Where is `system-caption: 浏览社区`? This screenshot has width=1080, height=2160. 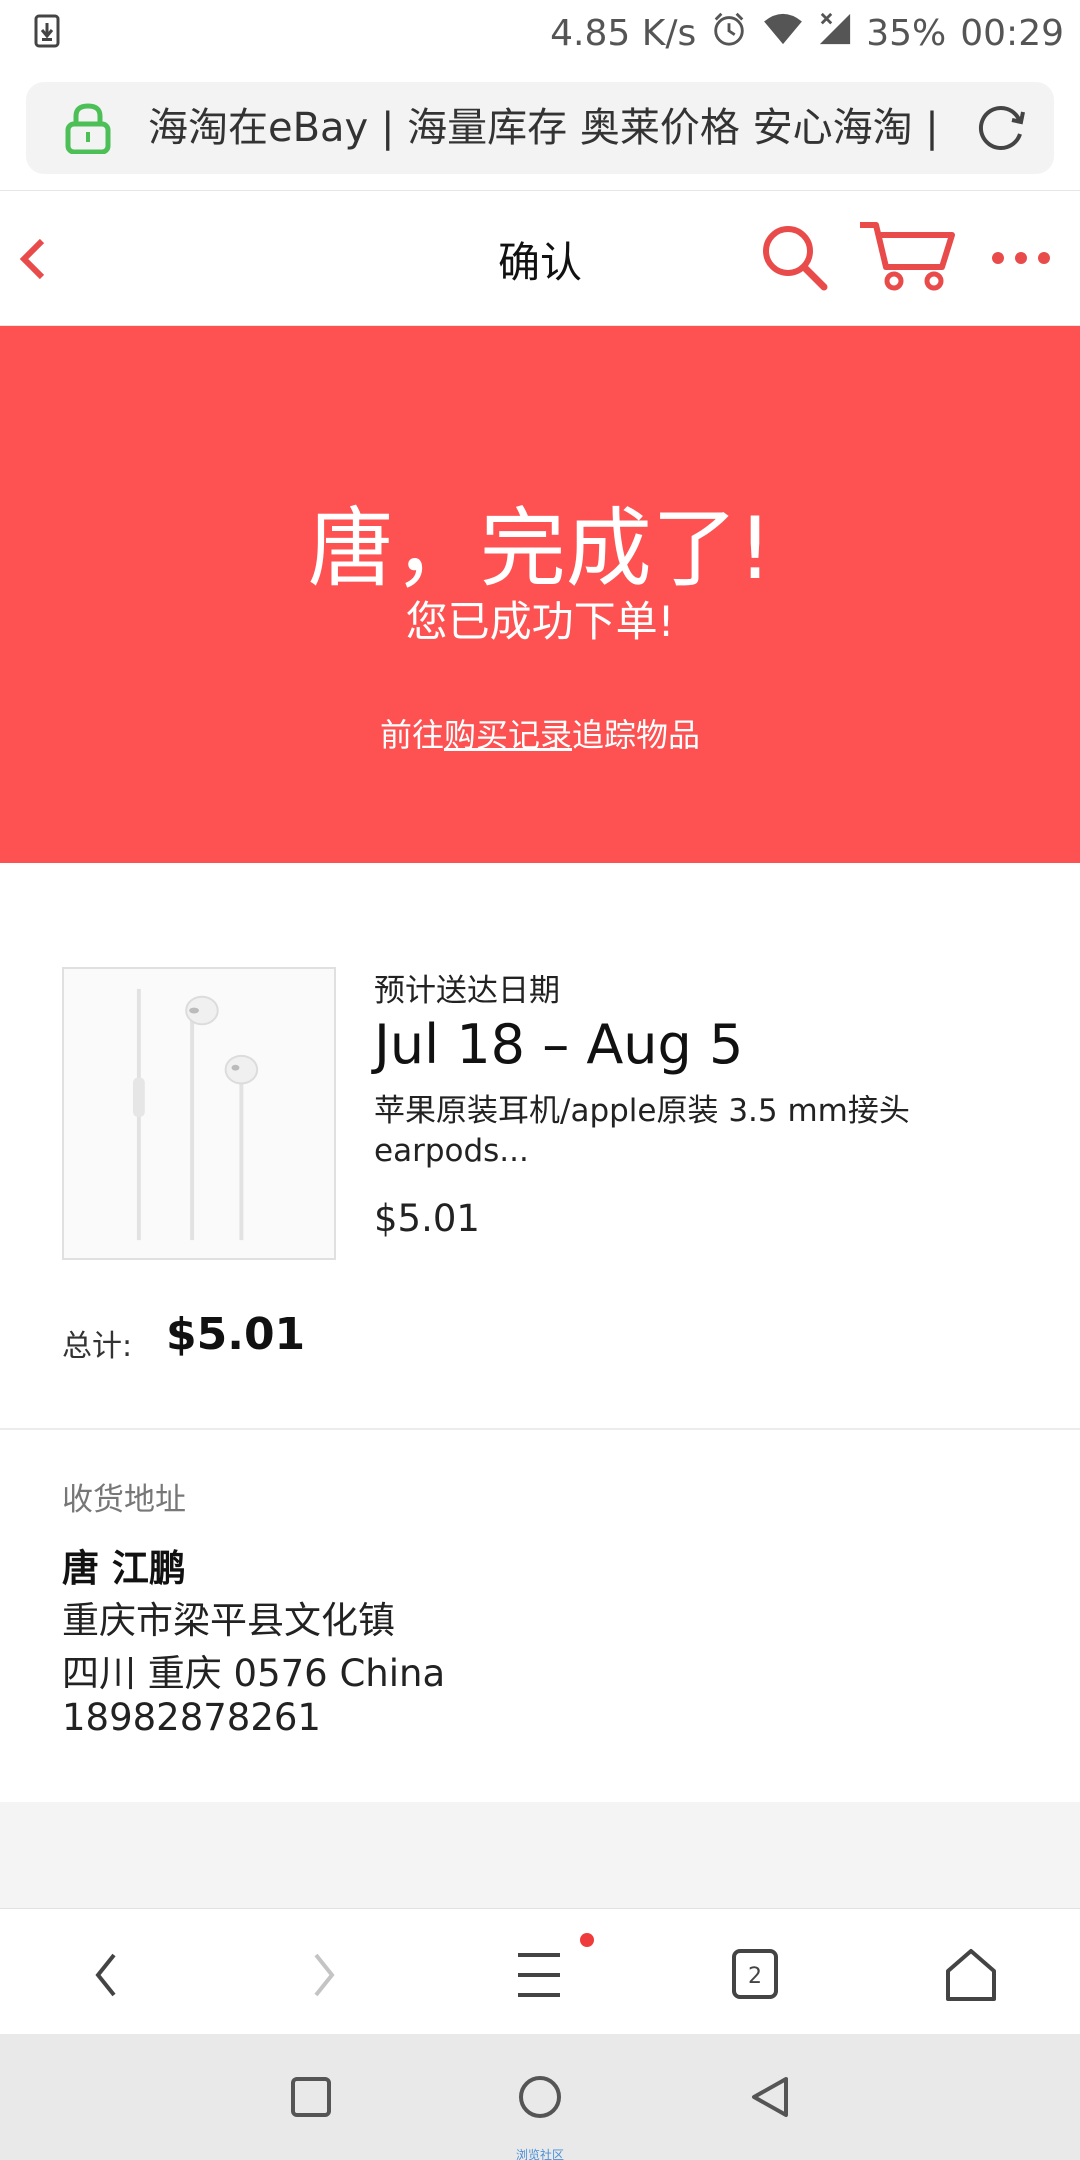
system-caption: 浏览社区 is located at coordinates (539, 2154).